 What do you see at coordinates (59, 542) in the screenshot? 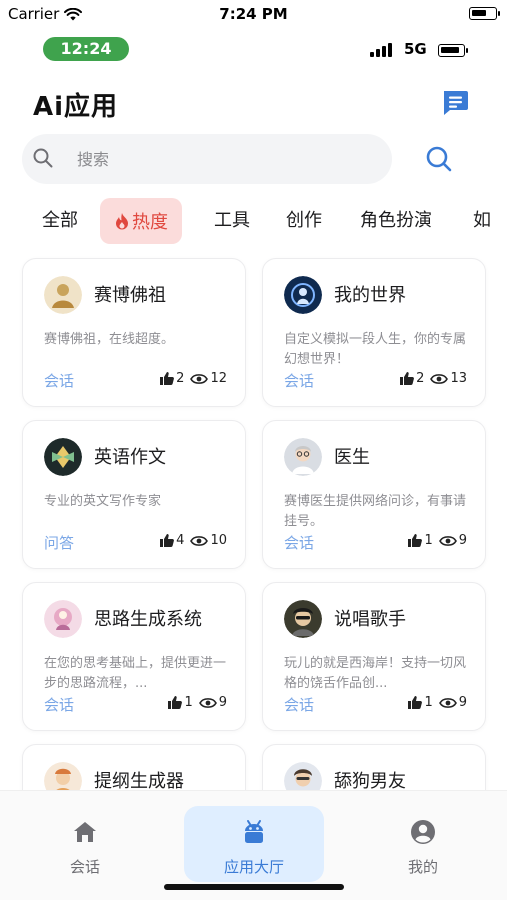
I see `card-action-link: 问答` at bounding box center [59, 542].